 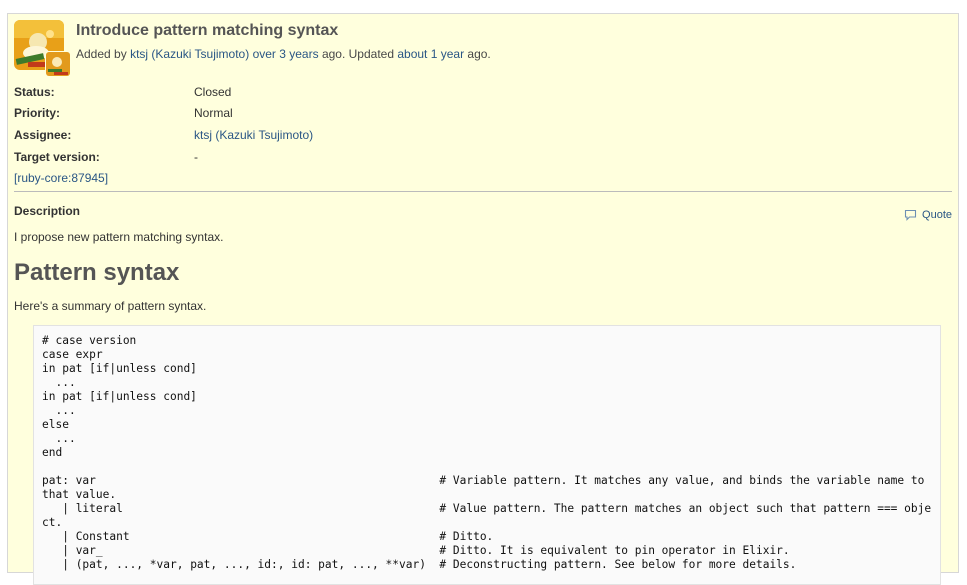 I want to click on assignee-link: ktsj (Kazuki Tsujimoto), so click(x=253, y=135).